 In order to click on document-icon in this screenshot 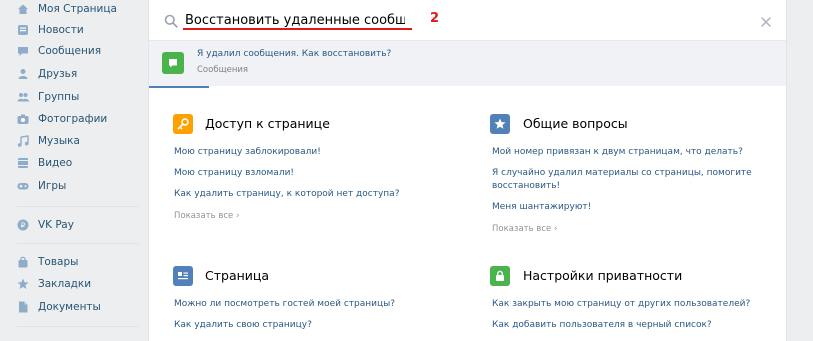, I will do `click(23, 307)`.